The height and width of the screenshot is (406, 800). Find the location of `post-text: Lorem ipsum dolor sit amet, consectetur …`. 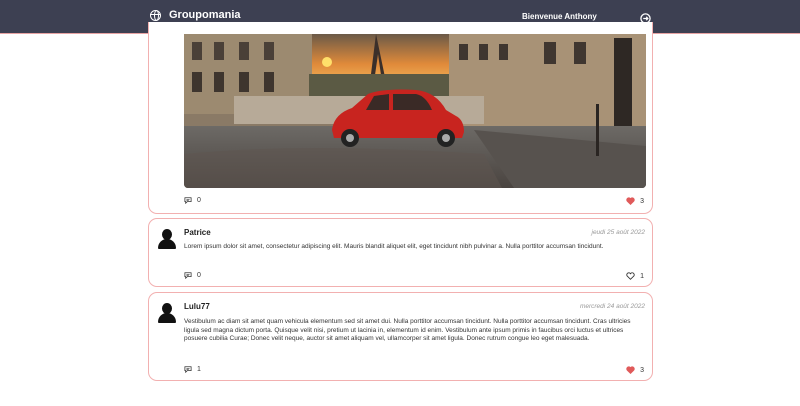

post-text: Lorem ipsum dolor sit amet, consectetur … is located at coordinates (394, 246).